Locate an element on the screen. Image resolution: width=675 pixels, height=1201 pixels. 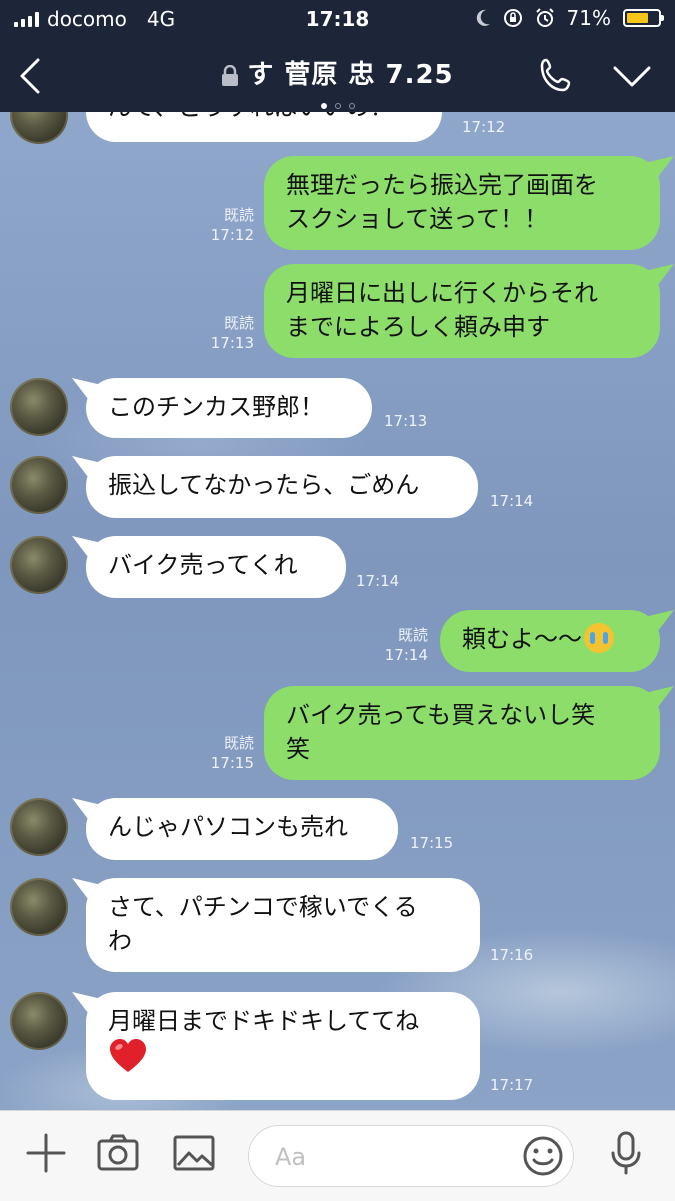
message-bubble-incoming: このチンカス野郎！ is located at coordinates (229, 408).